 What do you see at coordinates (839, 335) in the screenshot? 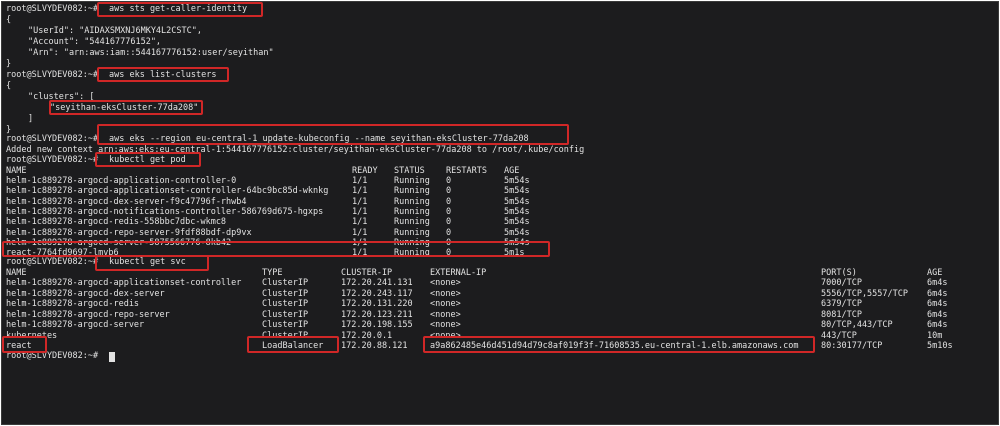
I see `table-cell: 443/TCP` at bounding box center [839, 335].